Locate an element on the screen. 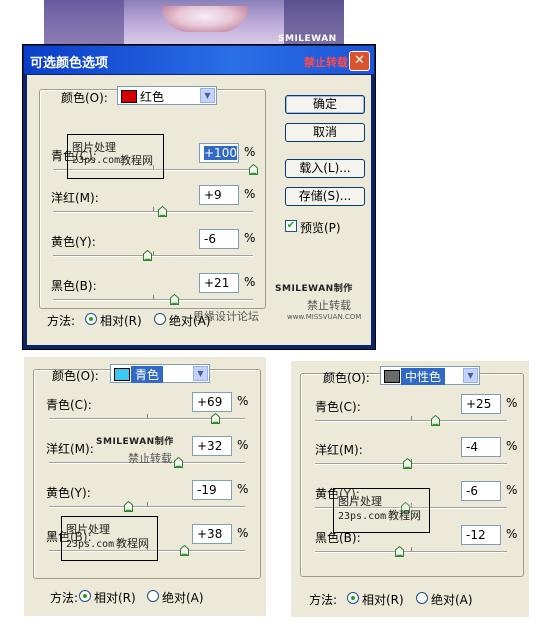  slider-value: +100 is located at coordinates (220, 153).